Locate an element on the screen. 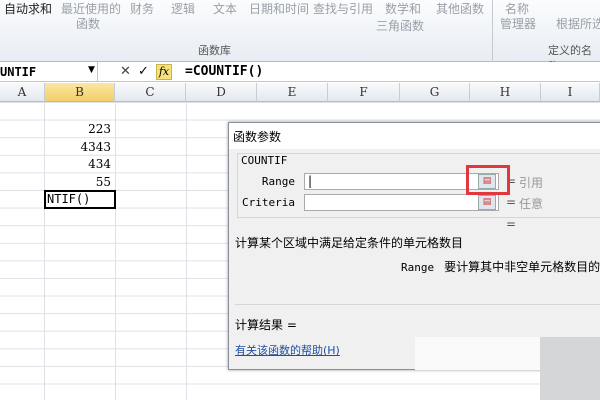  parameter-description: Range 要计算其中非空单元格数目的区 is located at coordinates (500, 266).